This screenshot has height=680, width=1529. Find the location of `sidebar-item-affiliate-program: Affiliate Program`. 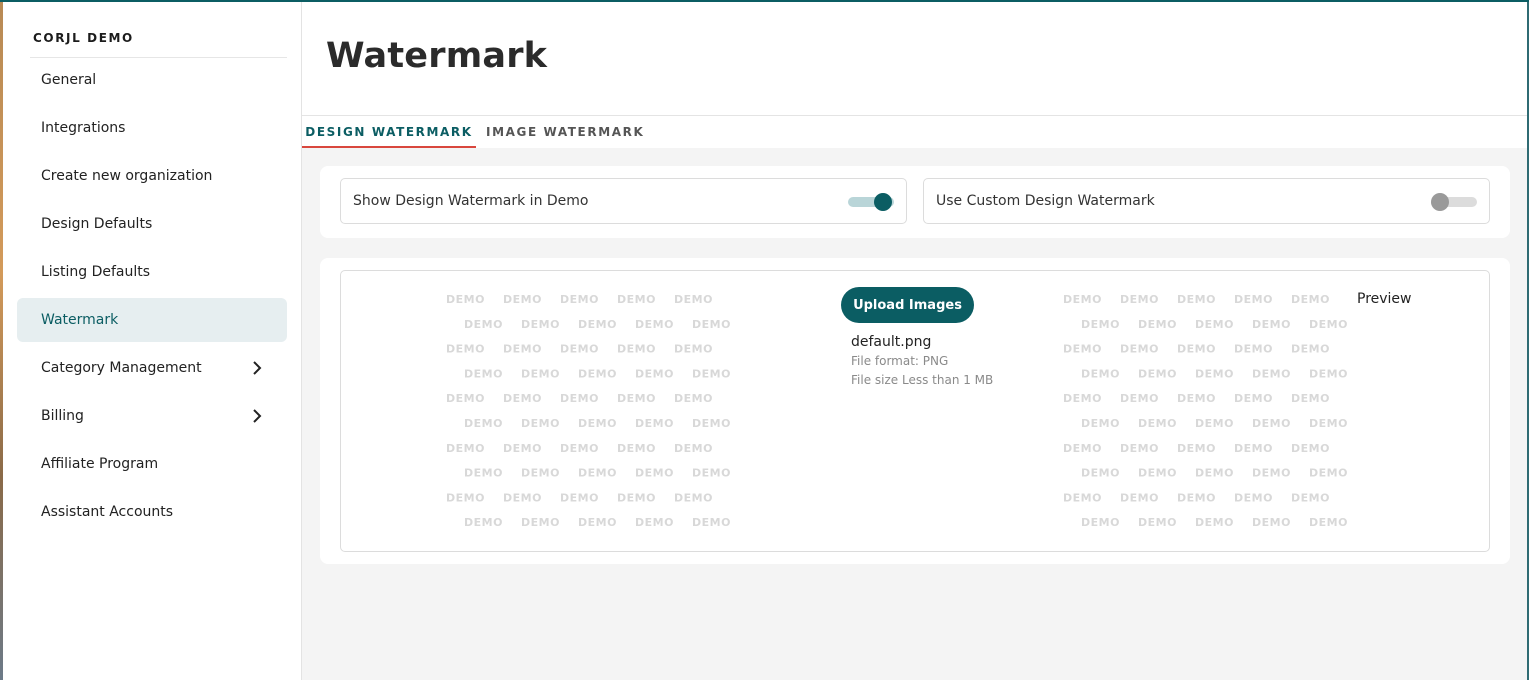

sidebar-item-affiliate-program: Affiliate Program is located at coordinates (152, 464).